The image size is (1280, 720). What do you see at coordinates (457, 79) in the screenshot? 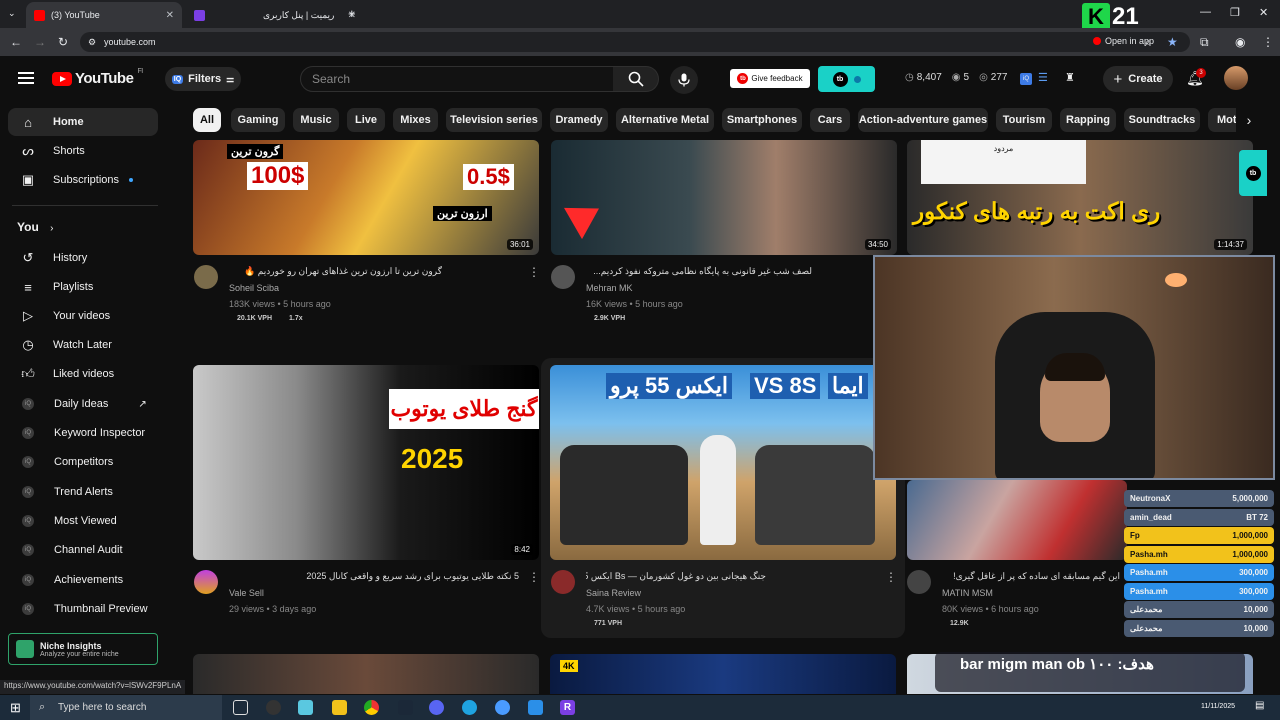
I see `search-input: Search` at bounding box center [457, 79].